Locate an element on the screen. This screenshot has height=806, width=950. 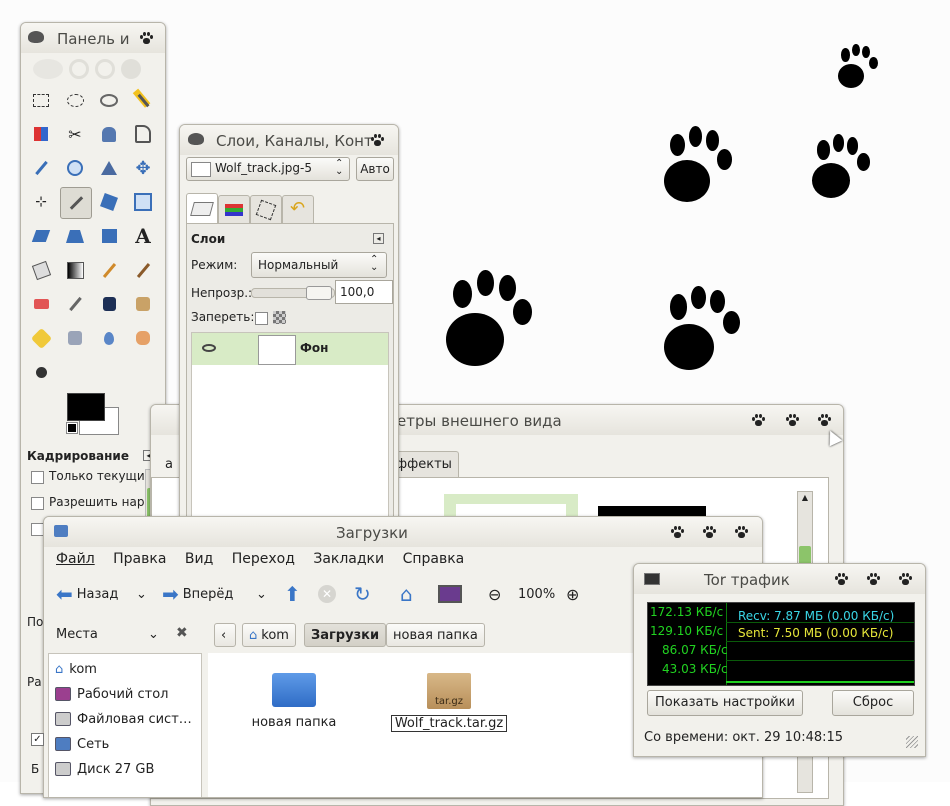
only-current-checkbox is located at coordinates (37, 477).